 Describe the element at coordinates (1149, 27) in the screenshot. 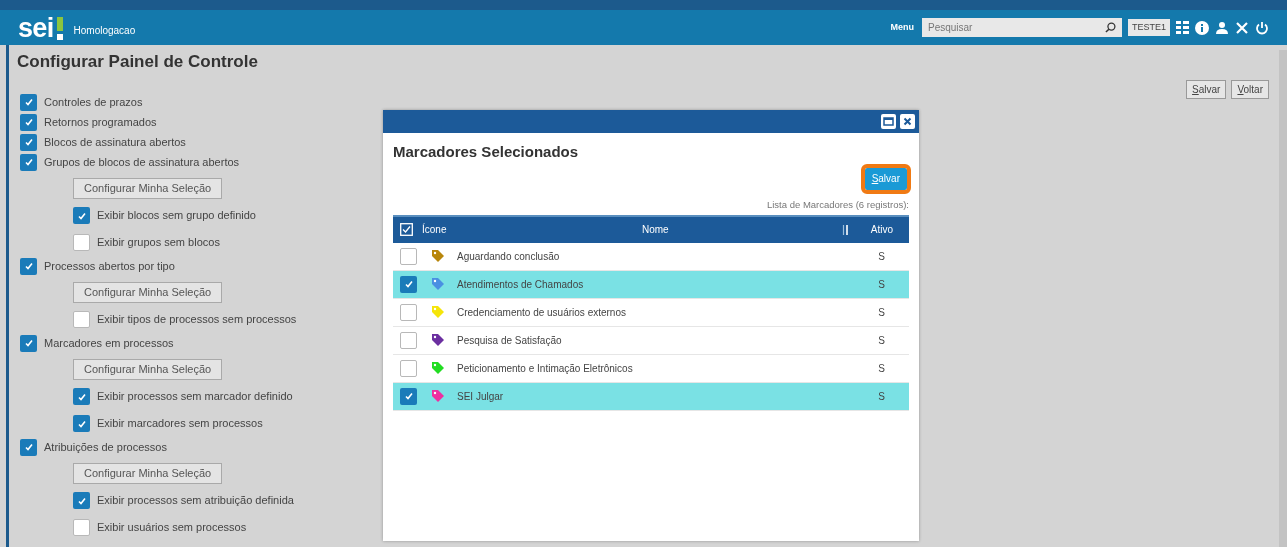

I see `unit-badge: TESTE1` at that location.